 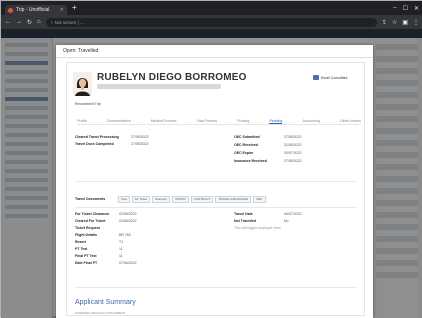 What do you see at coordinates (100, 313) in the screenshot?
I see `applicant-summary-entry: 01/06/2022 GRS DAO ATTACHMENT` at bounding box center [100, 313].